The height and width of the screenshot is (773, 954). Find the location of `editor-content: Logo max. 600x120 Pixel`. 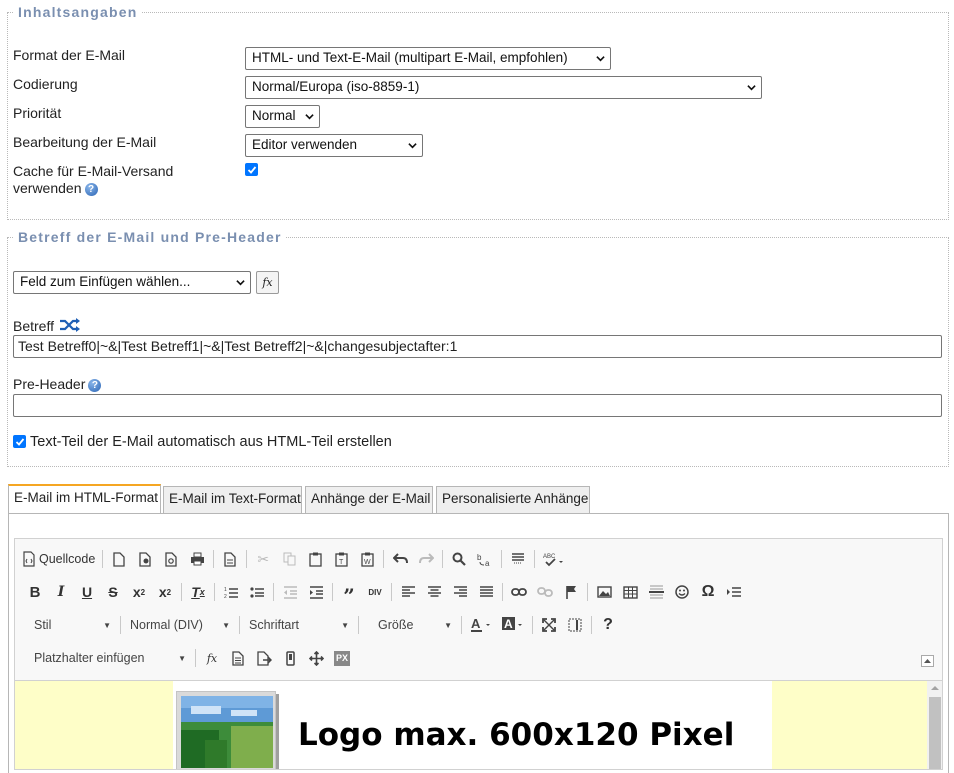

editor-content: Logo max. 600x120 Pixel is located at coordinates (478, 725).